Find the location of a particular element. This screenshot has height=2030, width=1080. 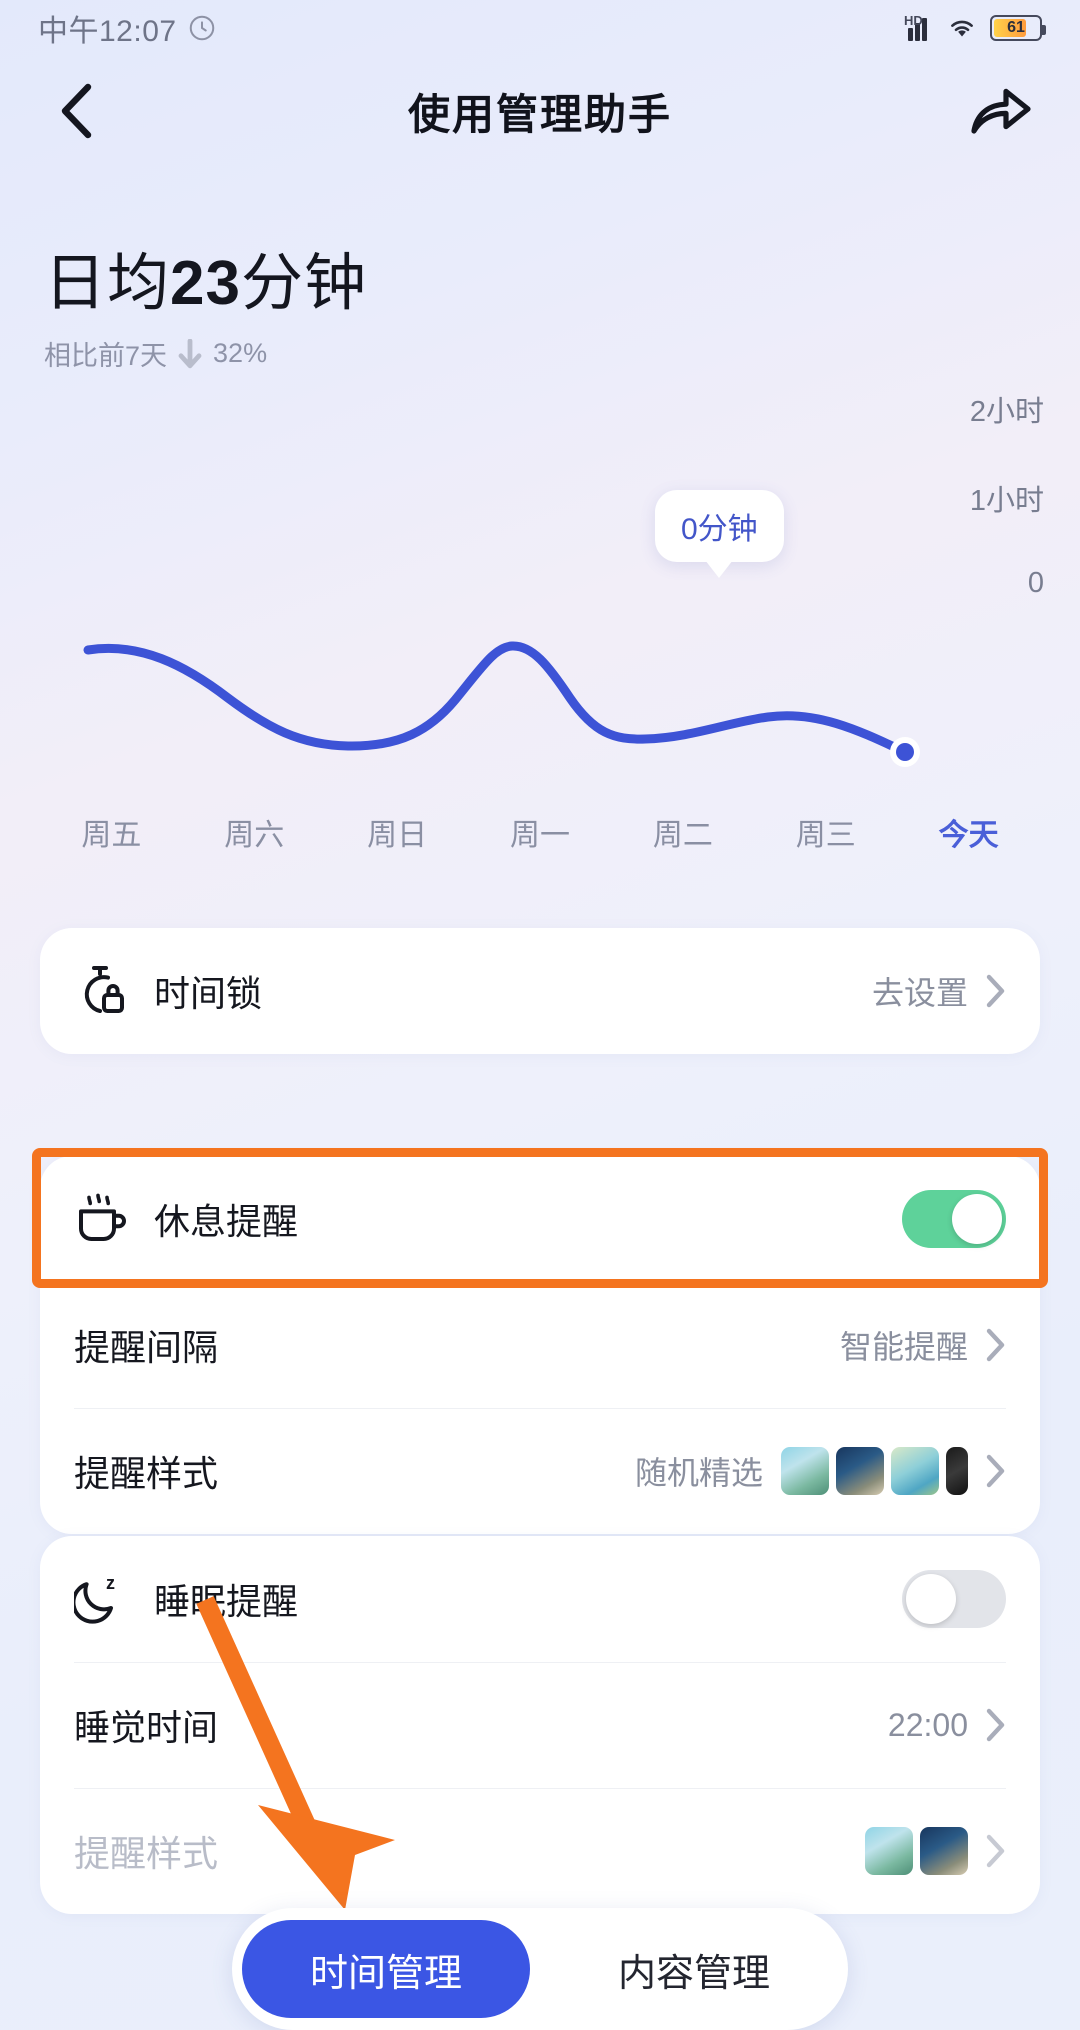

back-chevron-icon is located at coordinates (76, 111).